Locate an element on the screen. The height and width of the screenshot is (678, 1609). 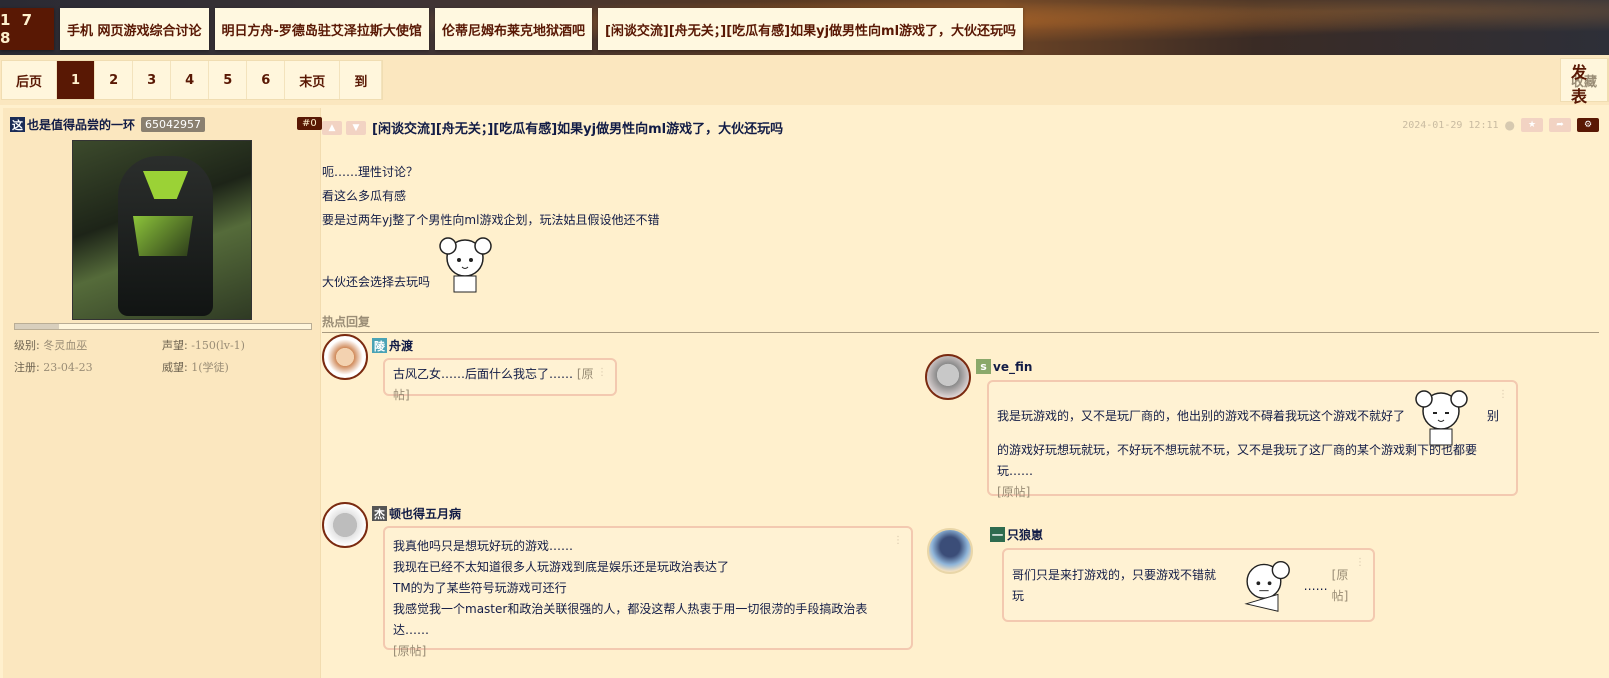
author-name: 也是值得品尝的一环 is located at coordinates (81, 124).